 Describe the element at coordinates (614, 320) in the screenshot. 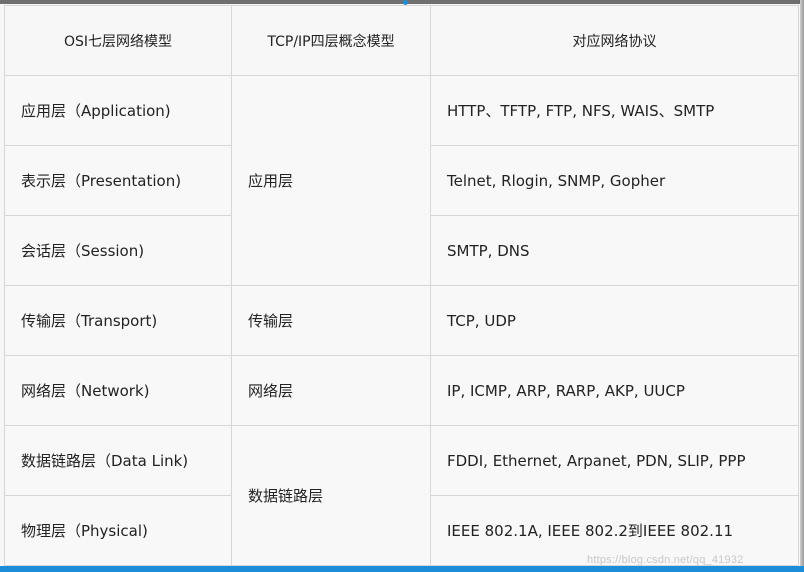

I see `protocol-cell: TCP, UDP` at that location.